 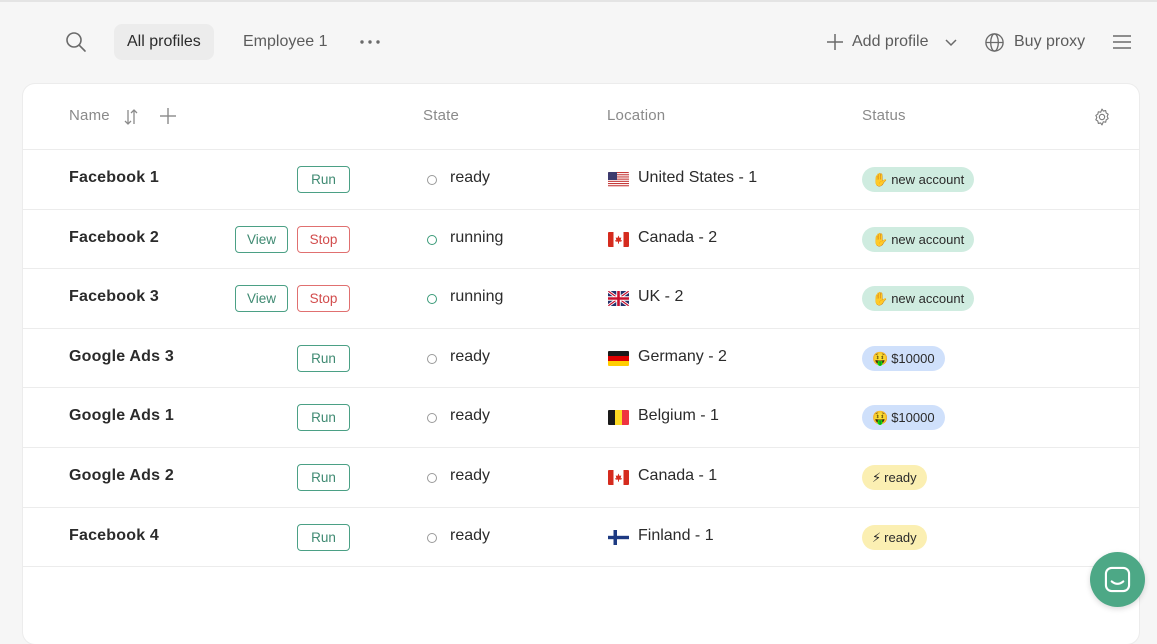 What do you see at coordinates (618, 358) in the screenshot?
I see `flag-de-icon` at bounding box center [618, 358].